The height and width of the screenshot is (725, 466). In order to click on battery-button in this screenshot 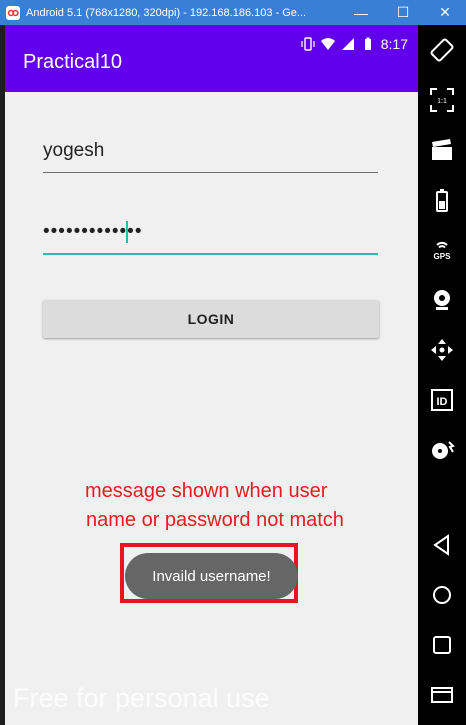, I will do `click(442, 200)`.